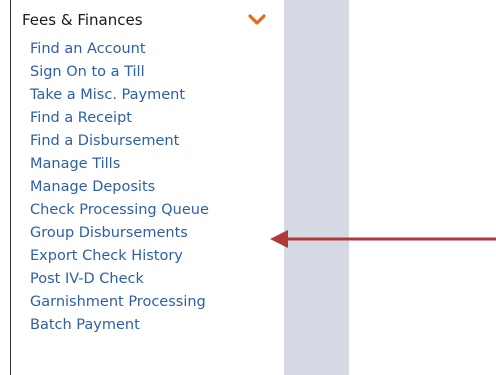  What do you see at coordinates (119, 164) in the screenshot?
I see `menu-item-manage-tills: Manage Tills` at bounding box center [119, 164].